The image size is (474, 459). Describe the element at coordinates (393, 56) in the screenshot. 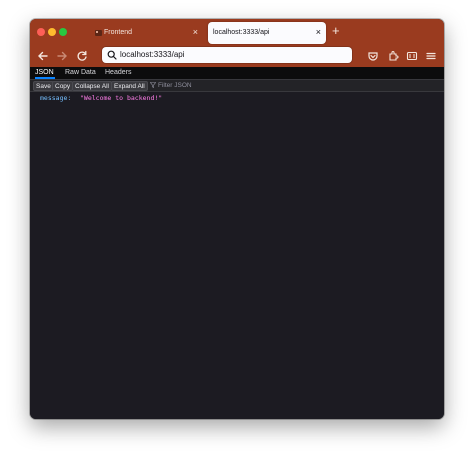

I see `extensions-icon` at that location.